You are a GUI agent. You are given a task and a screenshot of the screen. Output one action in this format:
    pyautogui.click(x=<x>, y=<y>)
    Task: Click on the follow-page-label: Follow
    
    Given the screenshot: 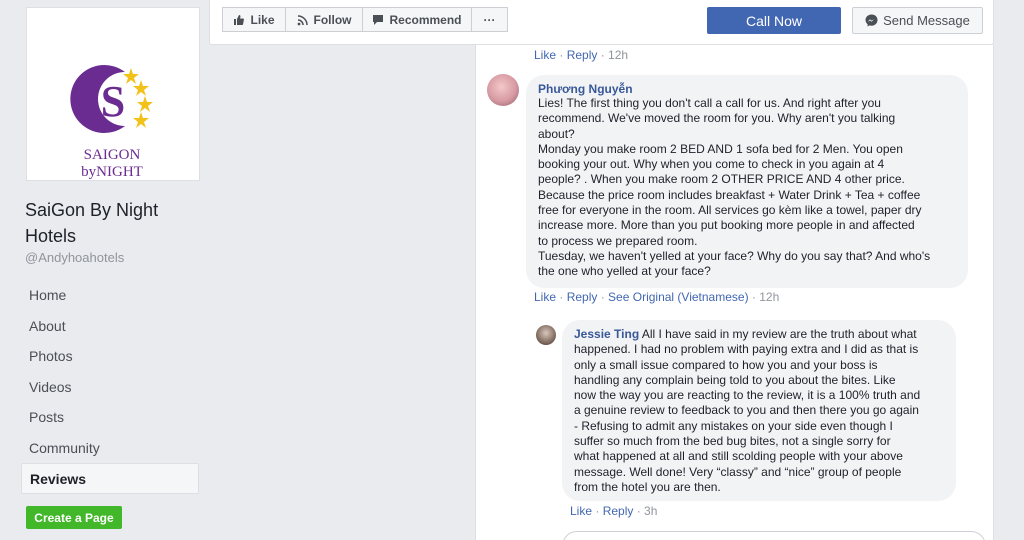 What is the action you would take?
    pyautogui.click(x=332, y=19)
    